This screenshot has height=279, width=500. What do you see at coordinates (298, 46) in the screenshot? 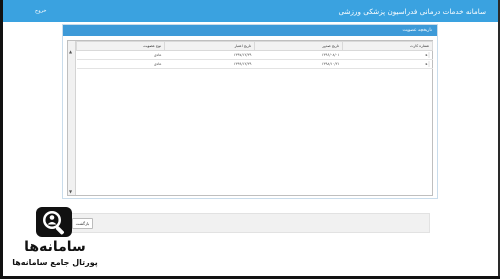
I see `column-header-issue-date: تاریخ صدور` at bounding box center [298, 46].